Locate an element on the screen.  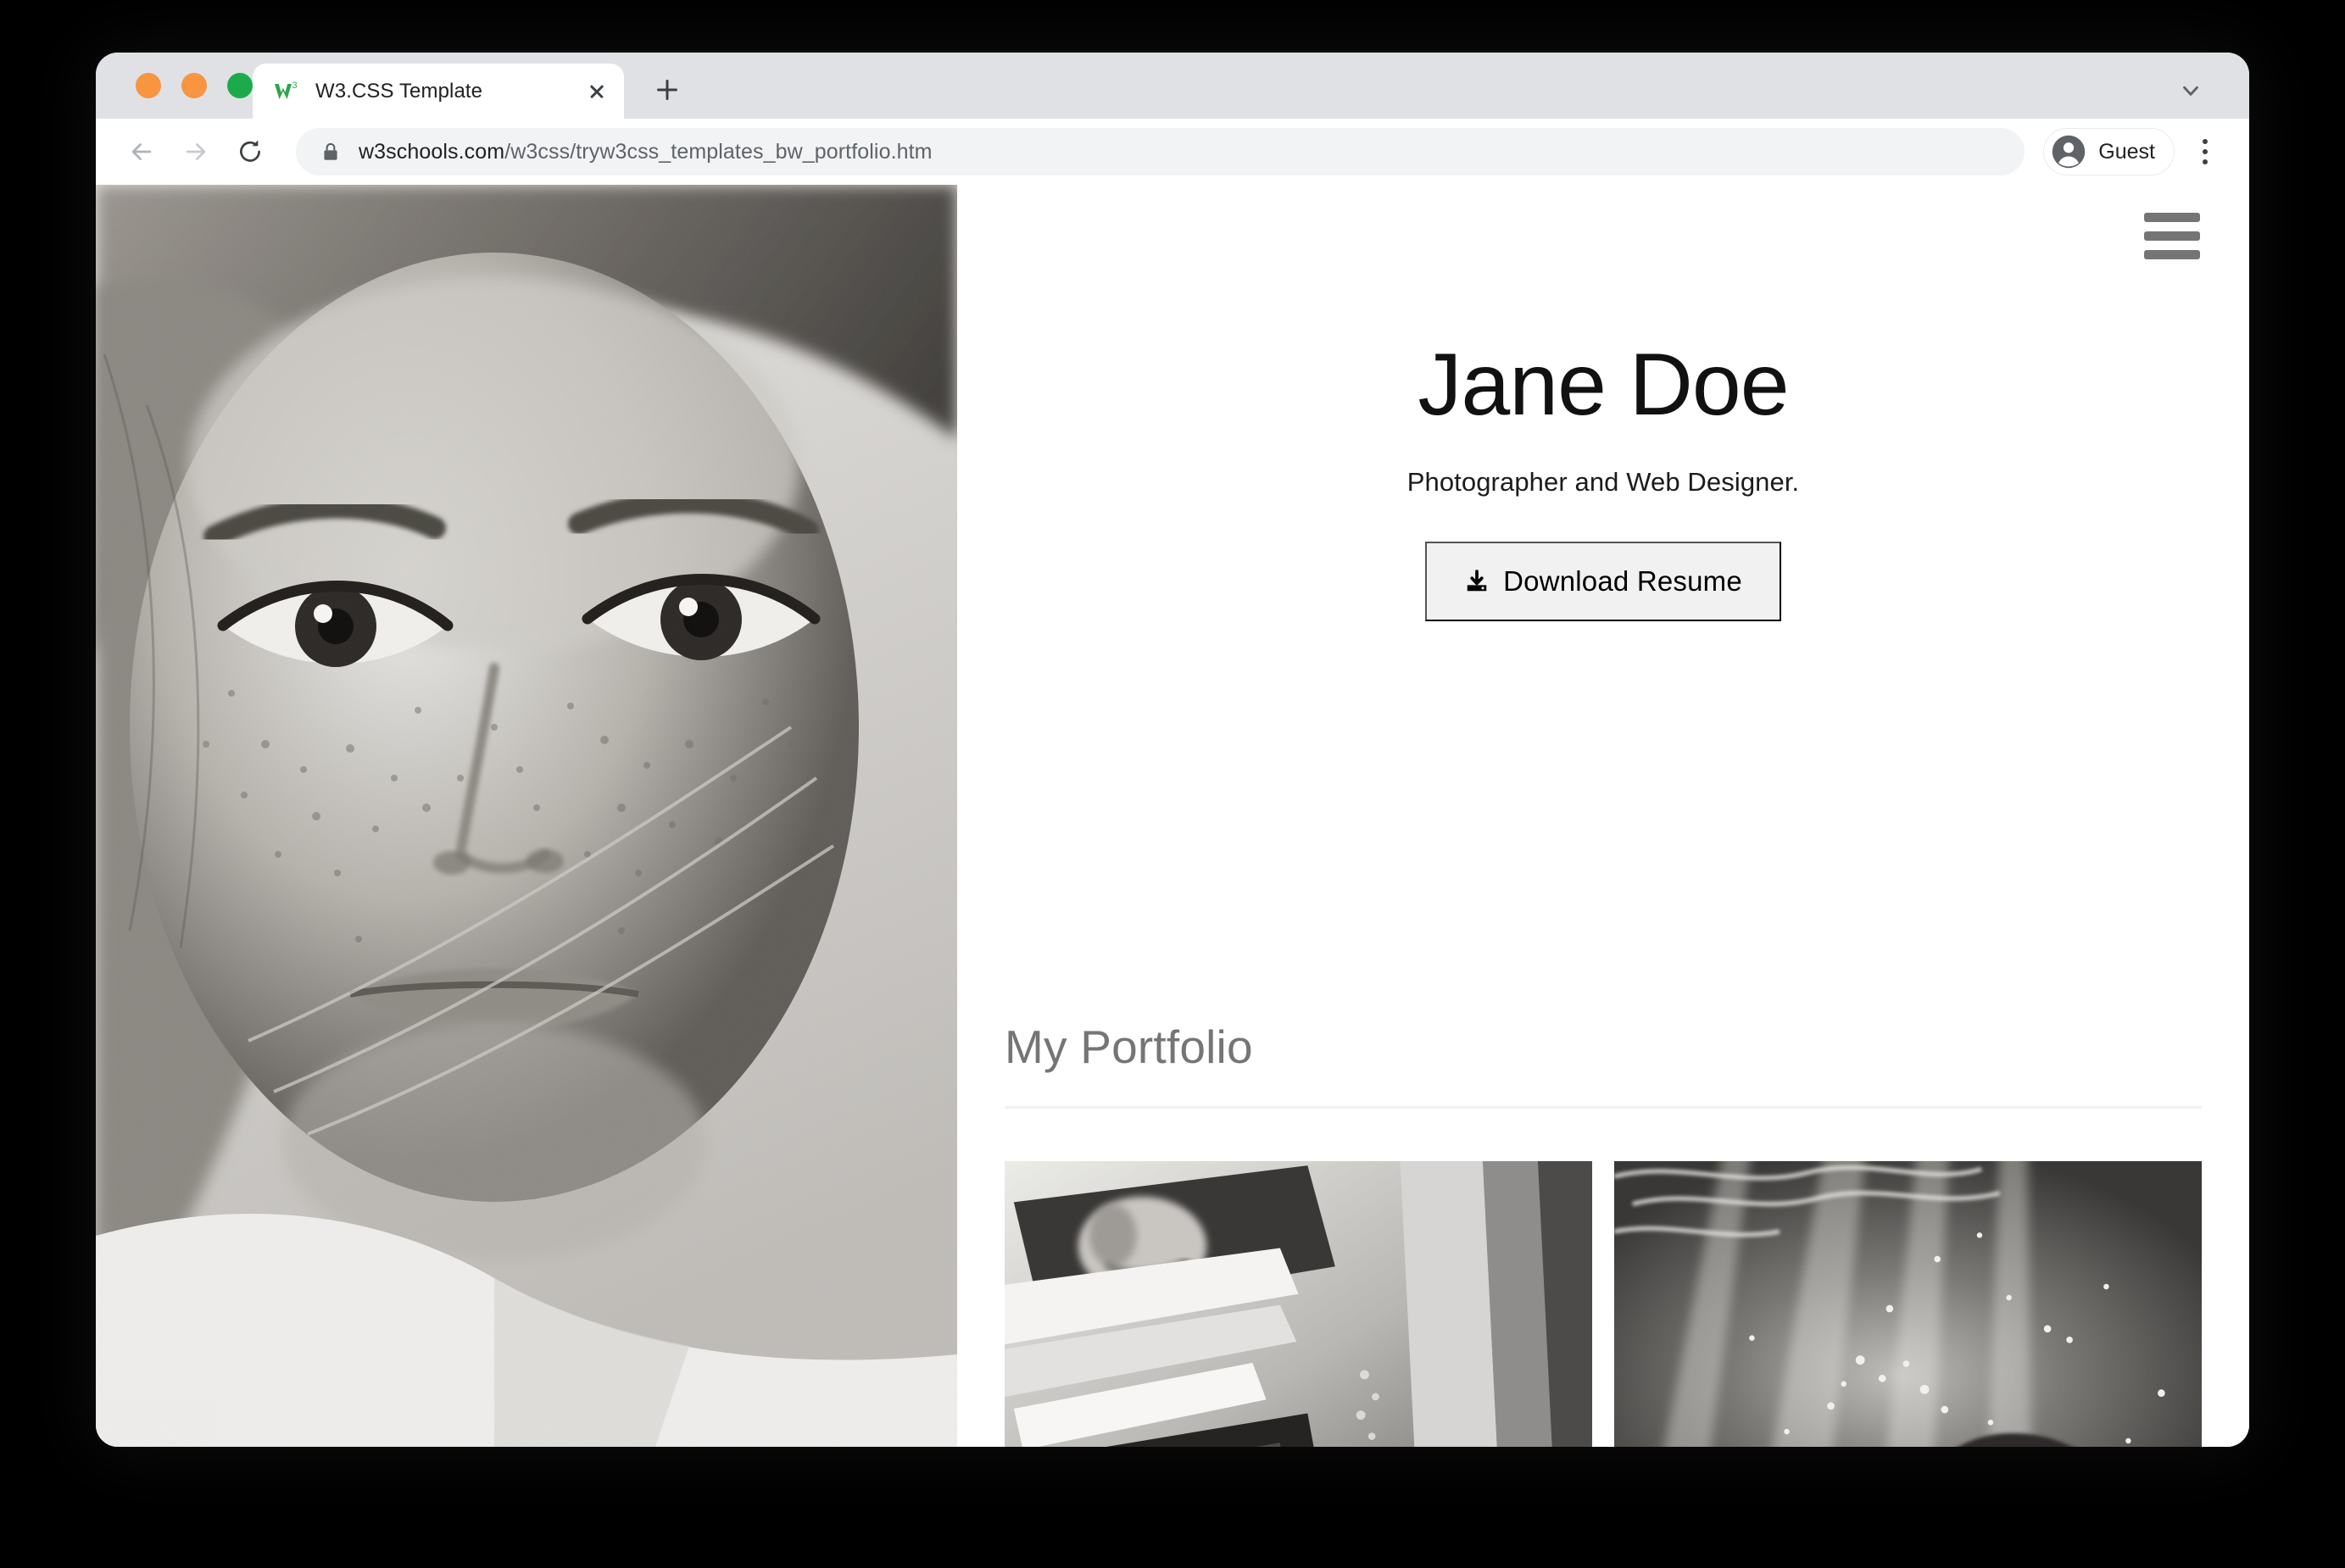
profile-button: Guest is located at coordinates (2109, 151).